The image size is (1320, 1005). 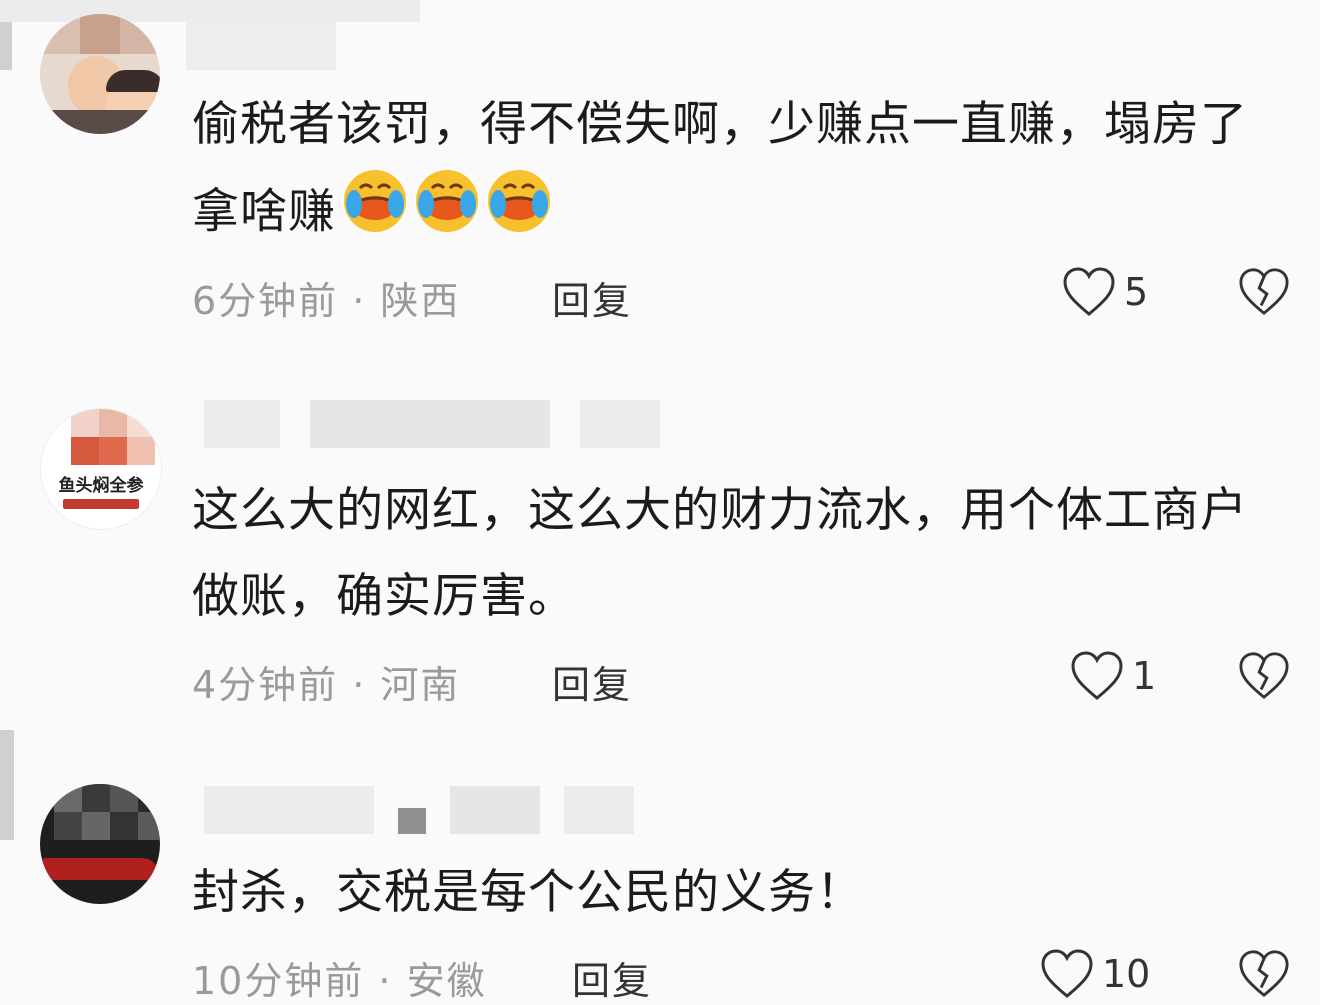 I want to click on like-button: 5, so click(x=1105, y=292).